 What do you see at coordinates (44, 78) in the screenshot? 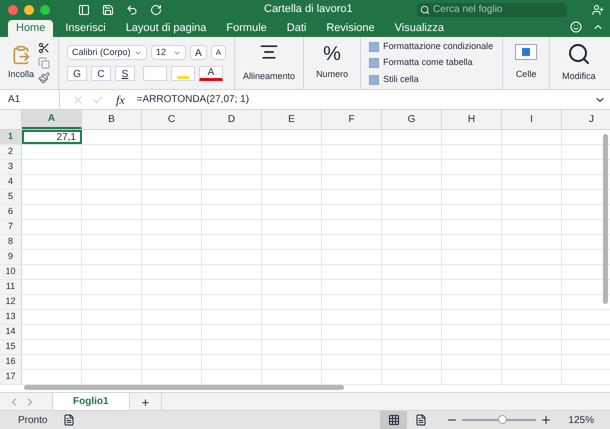
I see `format-painter-icon` at bounding box center [44, 78].